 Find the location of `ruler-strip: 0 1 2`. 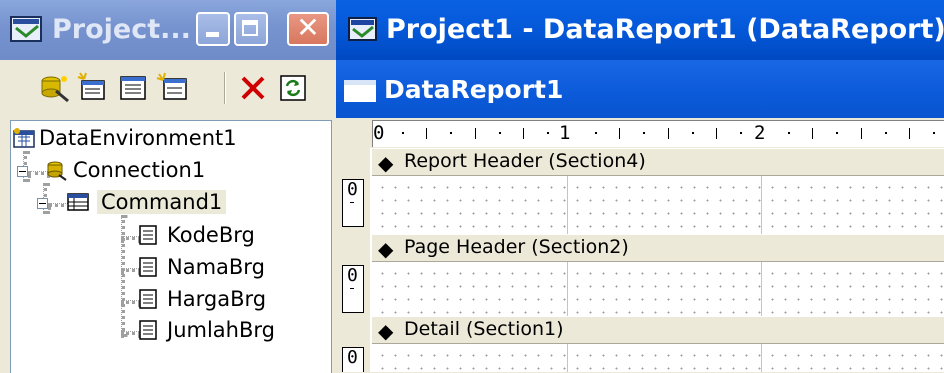

ruler-strip: 0 1 2 is located at coordinates (658, 133).